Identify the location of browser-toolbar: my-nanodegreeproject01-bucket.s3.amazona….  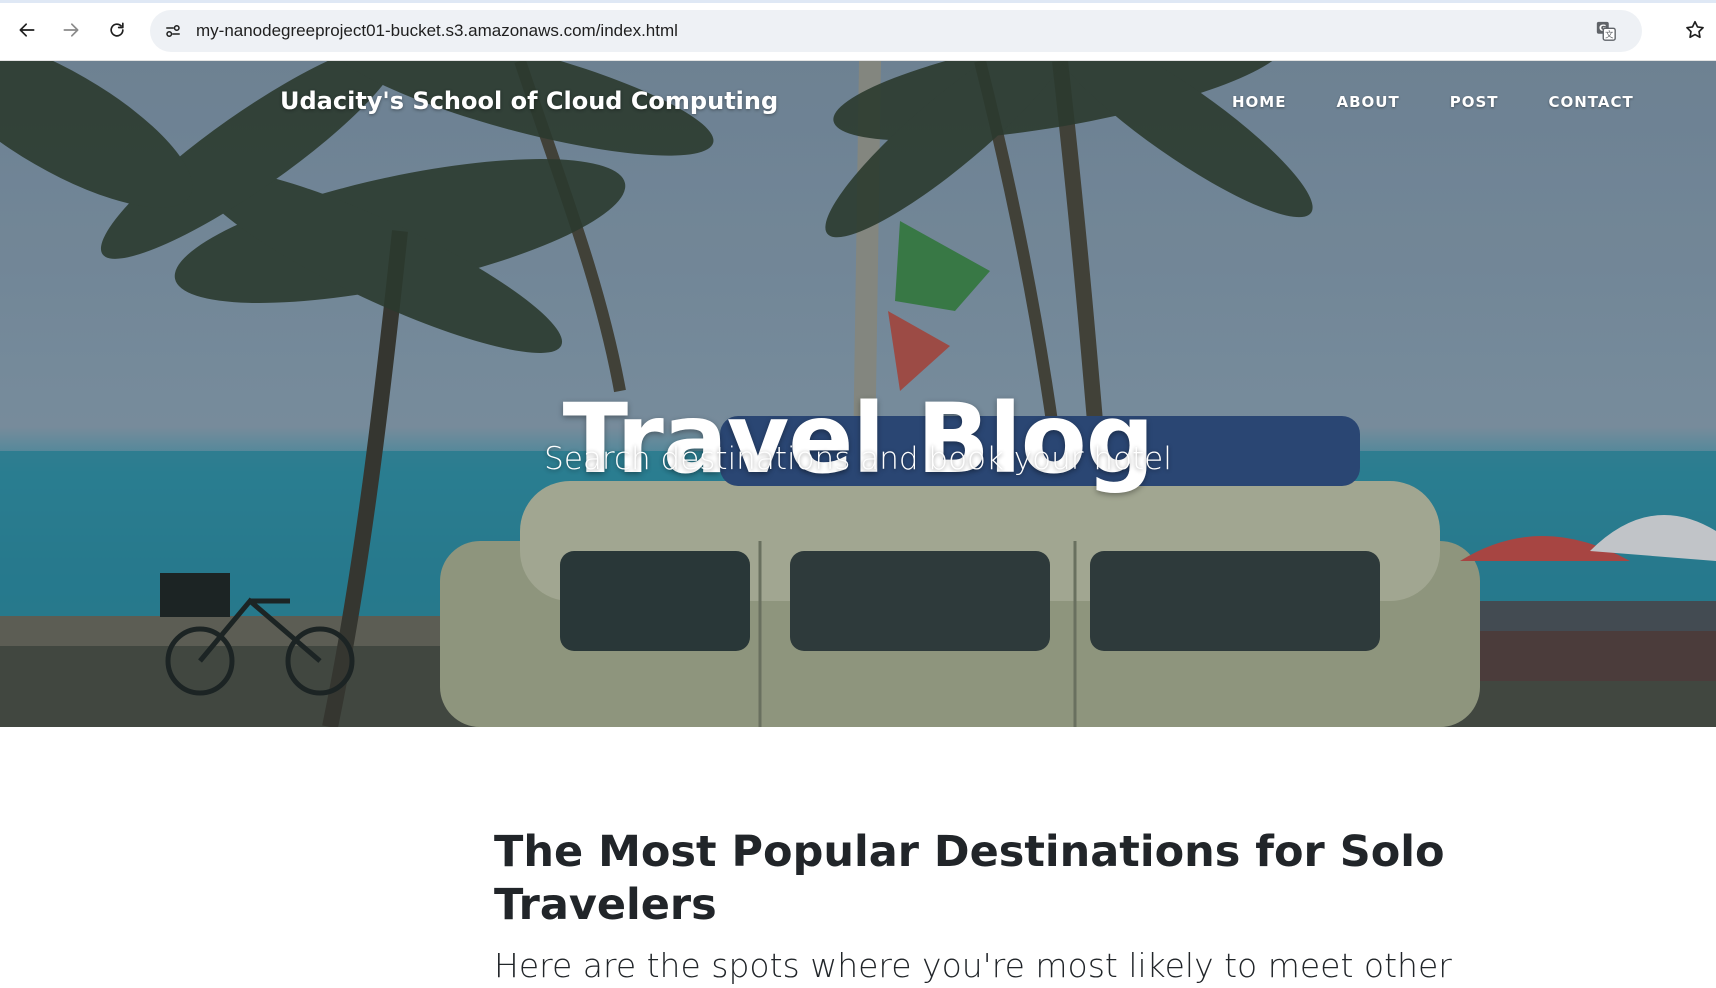
(858, 30).